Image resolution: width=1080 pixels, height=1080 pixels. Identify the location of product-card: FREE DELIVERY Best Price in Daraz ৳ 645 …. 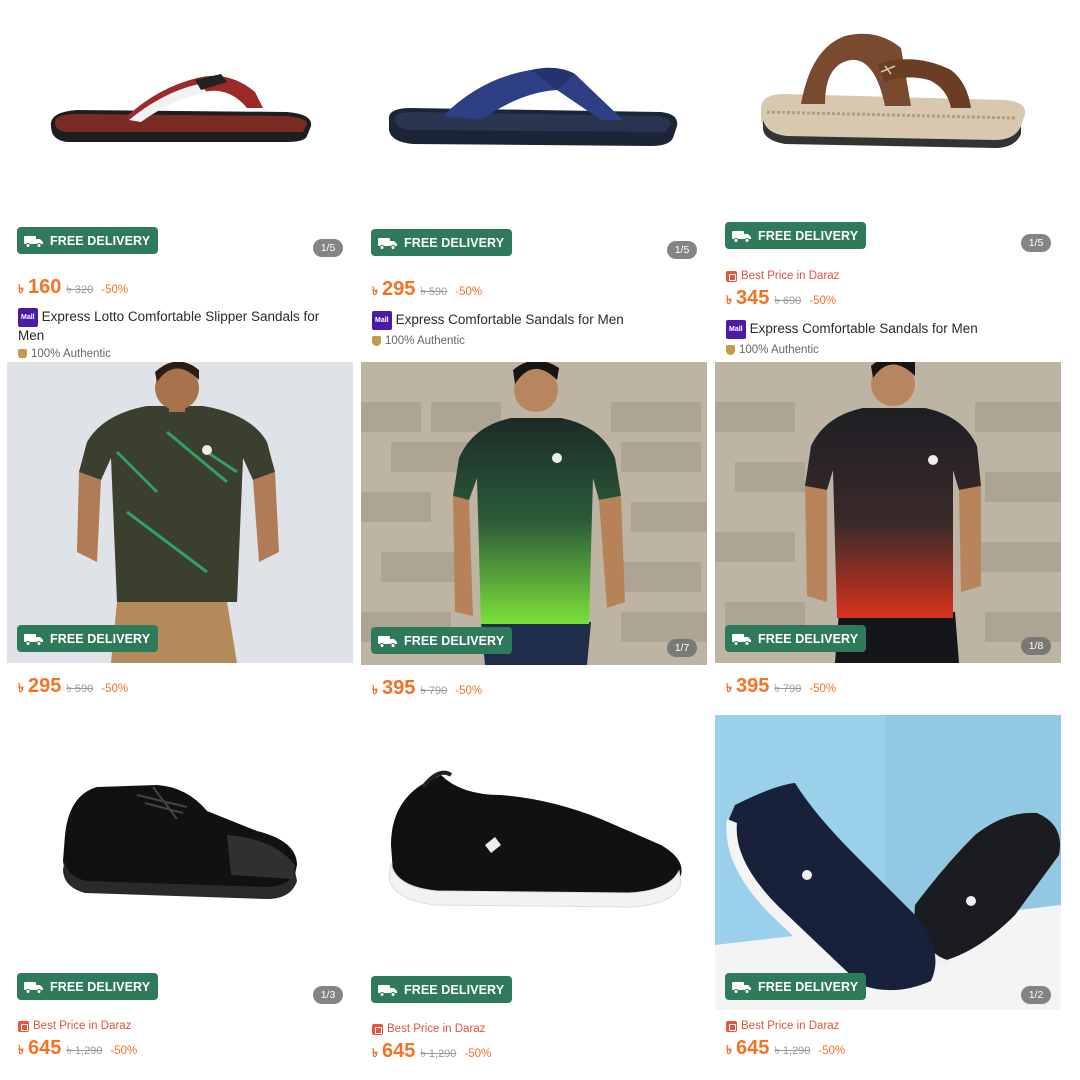
(534, 897).